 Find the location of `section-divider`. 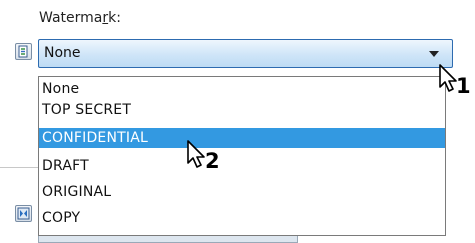

section-divider is located at coordinates (19, 167).